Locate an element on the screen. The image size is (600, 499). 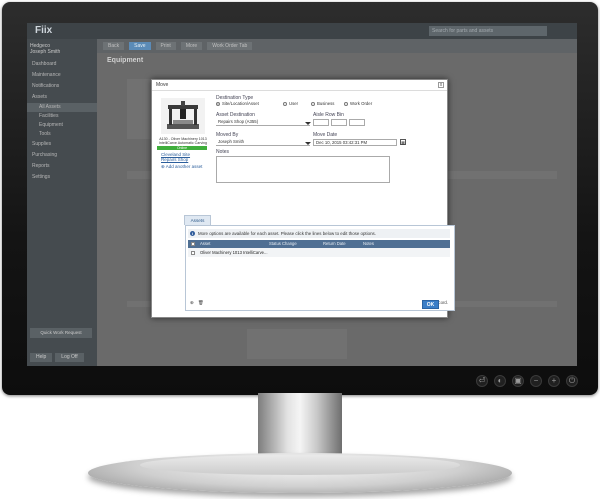
radio-business: Business is located at coordinates (322, 103).